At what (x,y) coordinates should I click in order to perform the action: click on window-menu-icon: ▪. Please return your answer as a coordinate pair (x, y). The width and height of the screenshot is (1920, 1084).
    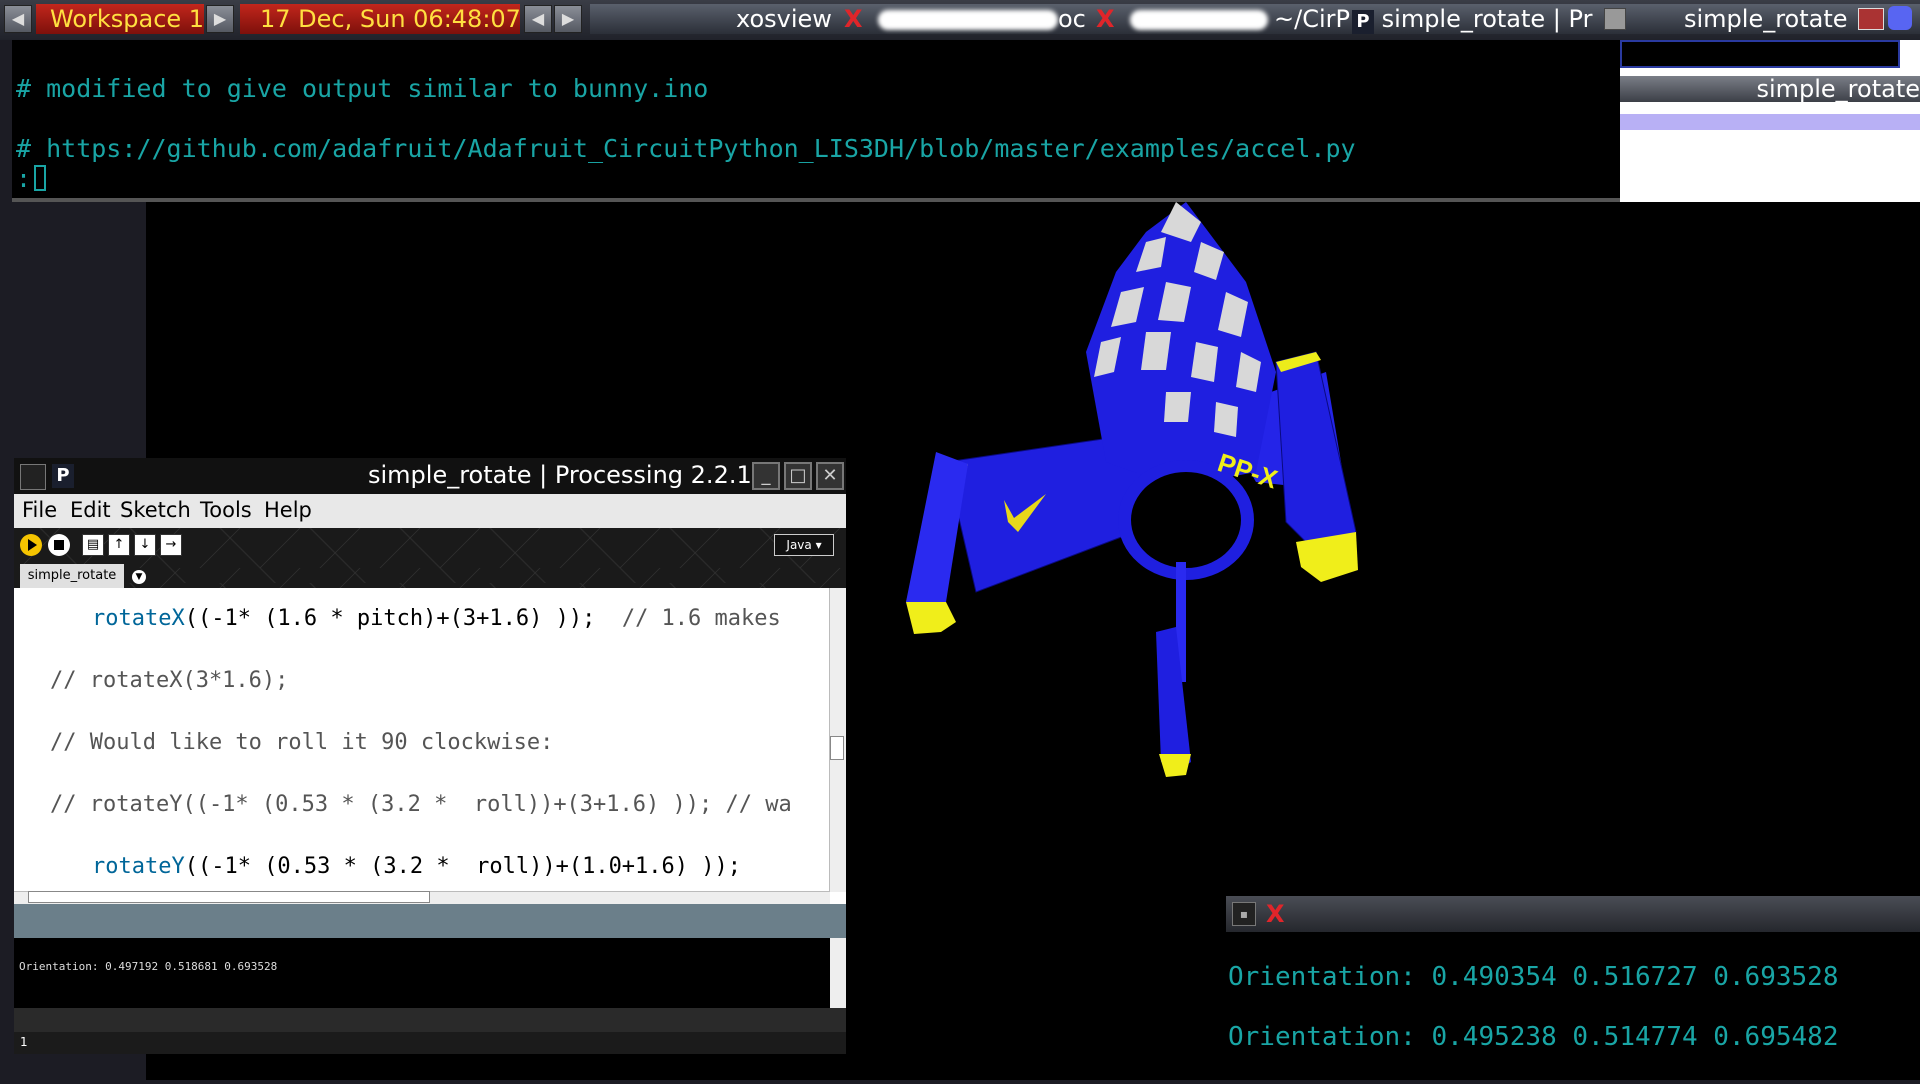
    Looking at the image, I should click on (1244, 914).